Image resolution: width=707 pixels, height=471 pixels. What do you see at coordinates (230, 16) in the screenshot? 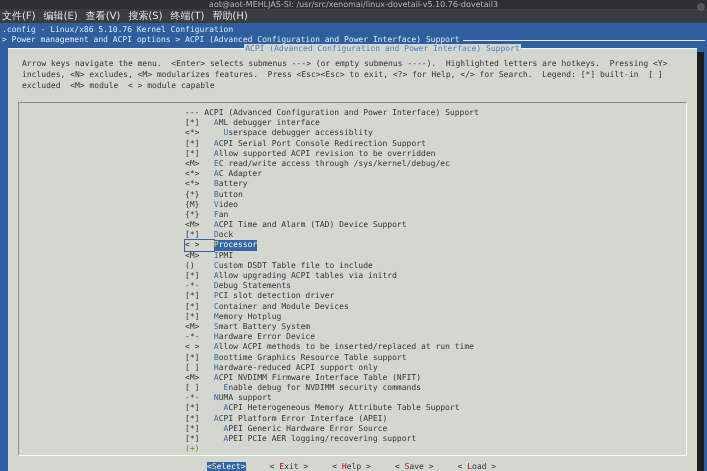
I see `menu-item: 帮助(H)` at bounding box center [230, 16].